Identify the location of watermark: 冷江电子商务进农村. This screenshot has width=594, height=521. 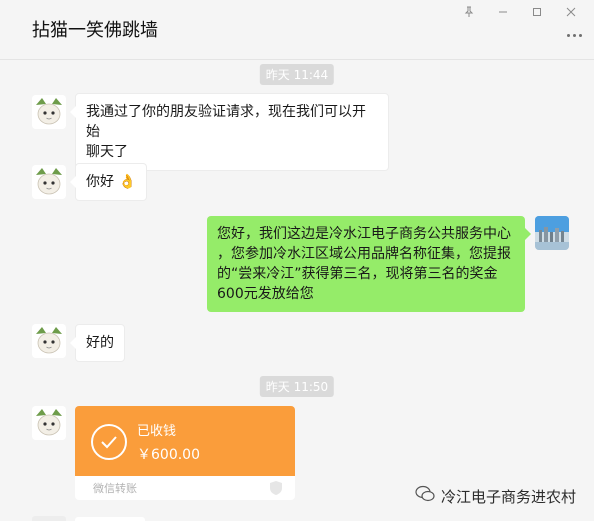
(495, 496).